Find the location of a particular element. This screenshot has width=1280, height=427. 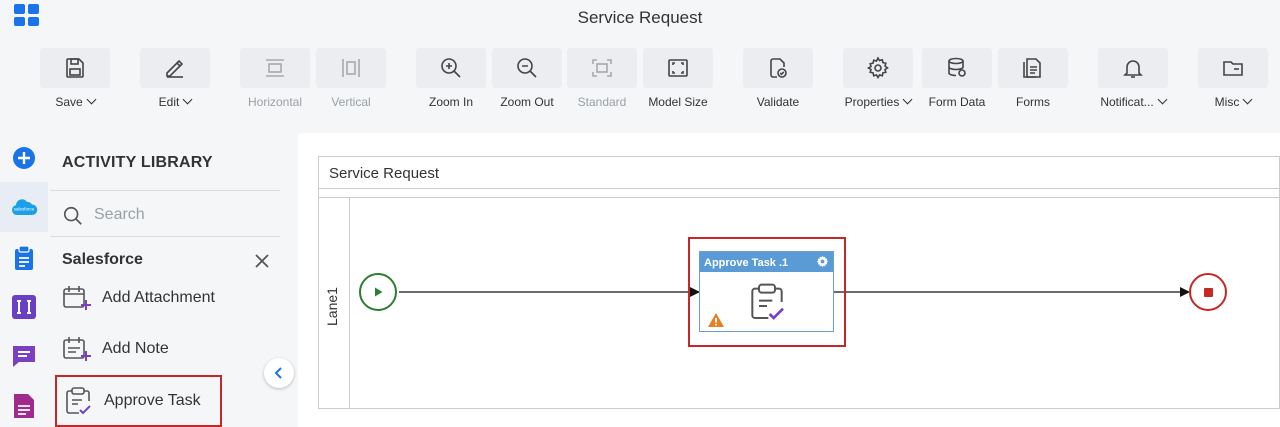

task-header: Approve Task .1 is located at coordinates (766, 262).